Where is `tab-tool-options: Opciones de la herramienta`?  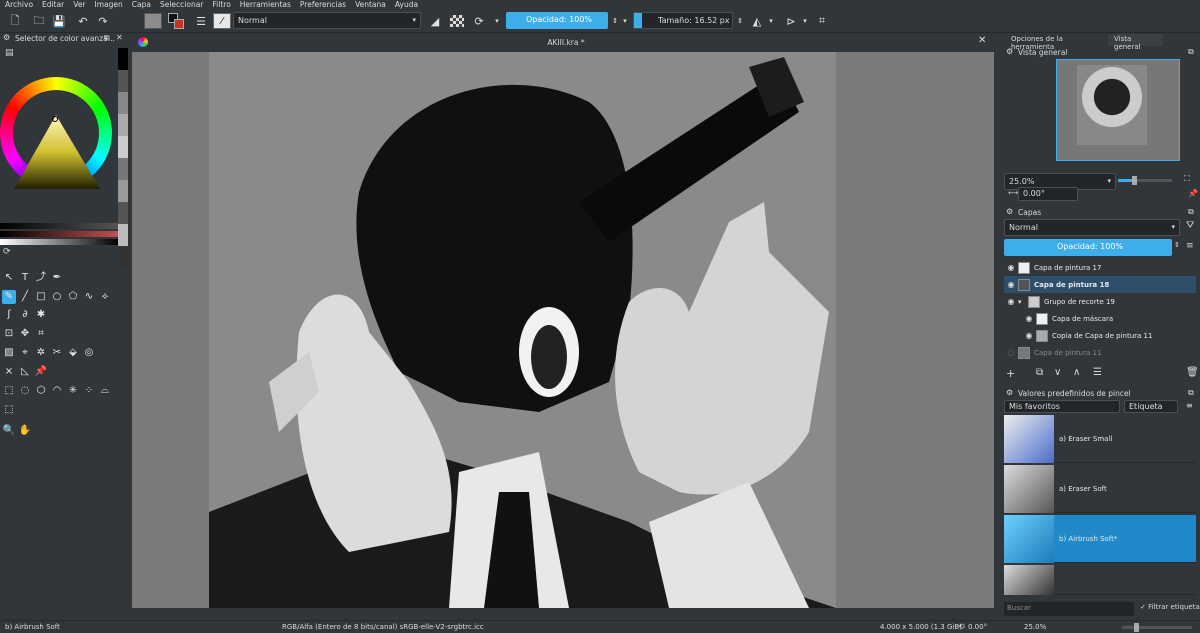 tab-tool-options: Opciones de la herramienta is located at coordinates (1056, 42).